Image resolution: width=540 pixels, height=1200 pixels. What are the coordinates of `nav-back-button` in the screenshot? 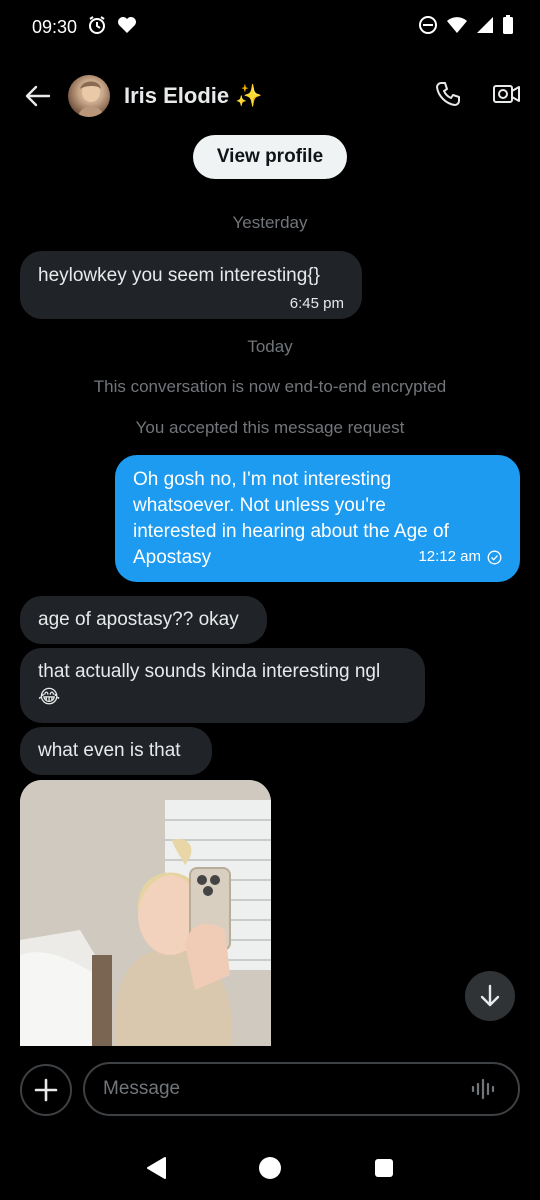 It's located at (156, 1170).